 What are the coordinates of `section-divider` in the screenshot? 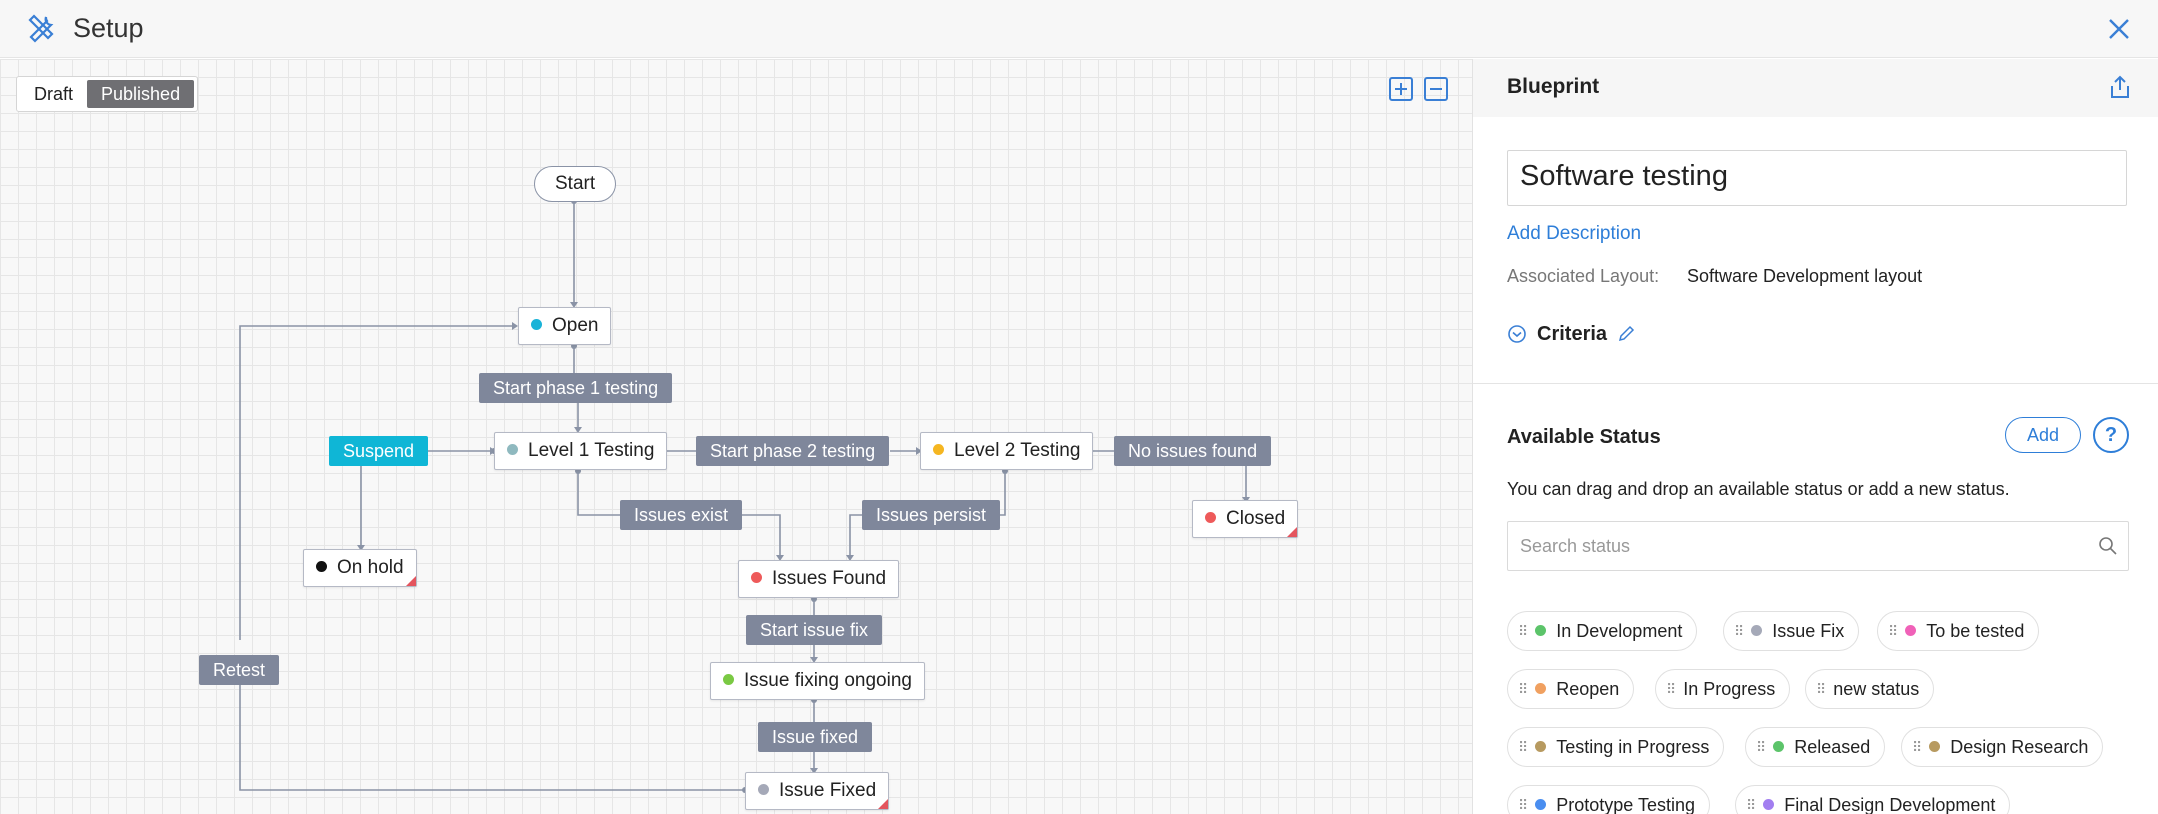 It's located at (1815, 383).